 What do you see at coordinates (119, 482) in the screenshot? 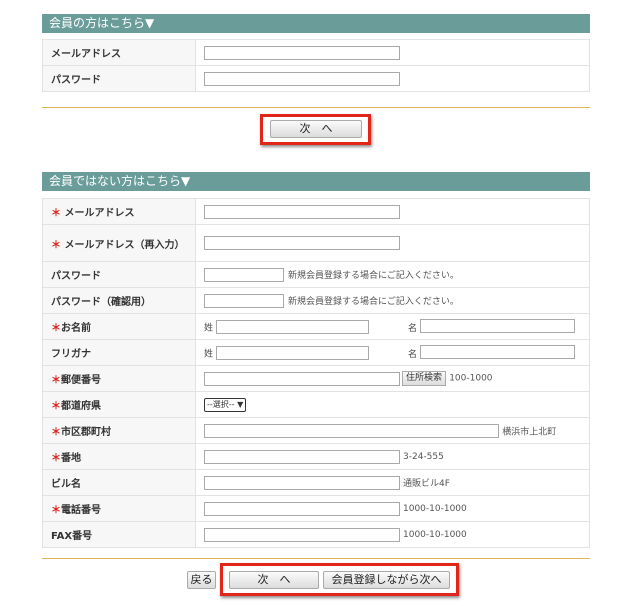
I see `building-label: ビル名` at bounding box center [119, 482].